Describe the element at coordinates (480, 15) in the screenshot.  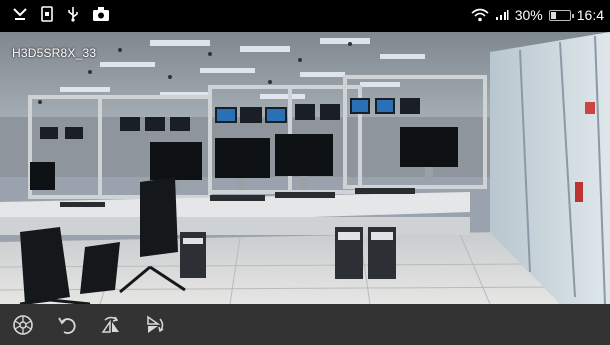
I see `wifi-icon` at that location.